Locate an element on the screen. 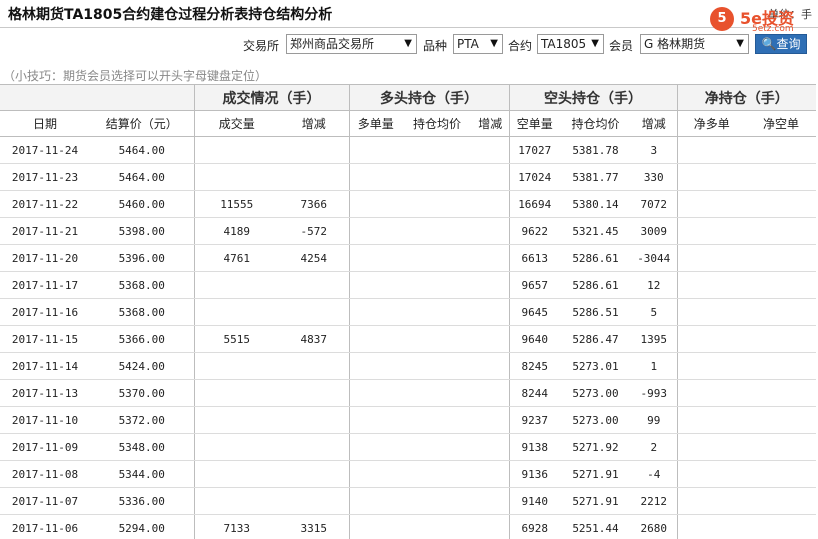 The image size is (818, 539). cell-short-qty: 8245 is located at coordinates (534, 366).